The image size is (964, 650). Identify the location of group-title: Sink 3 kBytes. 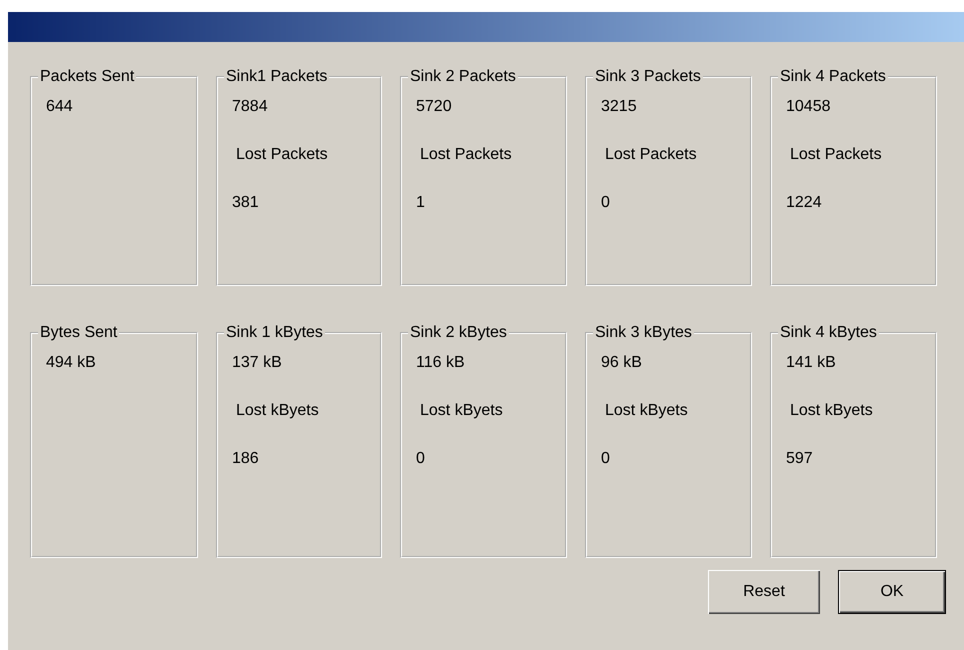
(643, 333).